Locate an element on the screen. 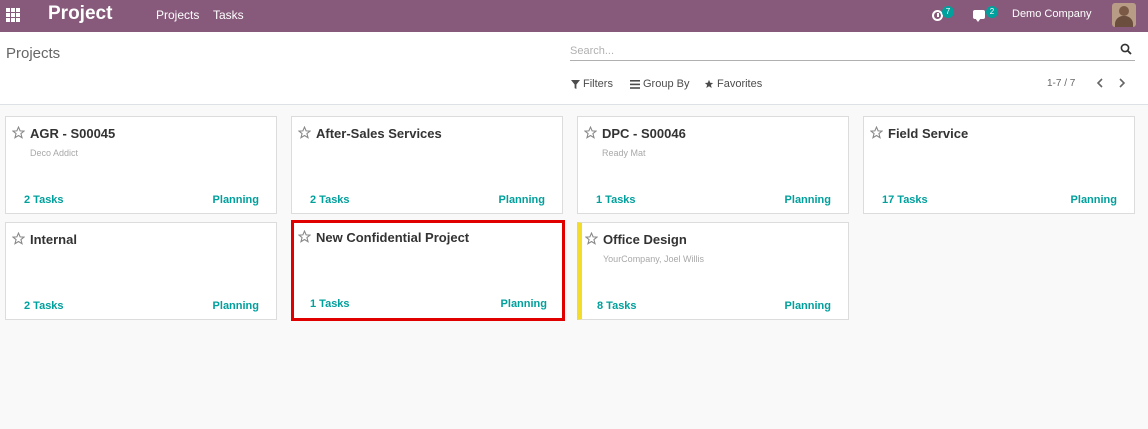 The height and width of the screenshot is (429, 1148). project-customer: Ready Mat is located at coordinates (624, 153).